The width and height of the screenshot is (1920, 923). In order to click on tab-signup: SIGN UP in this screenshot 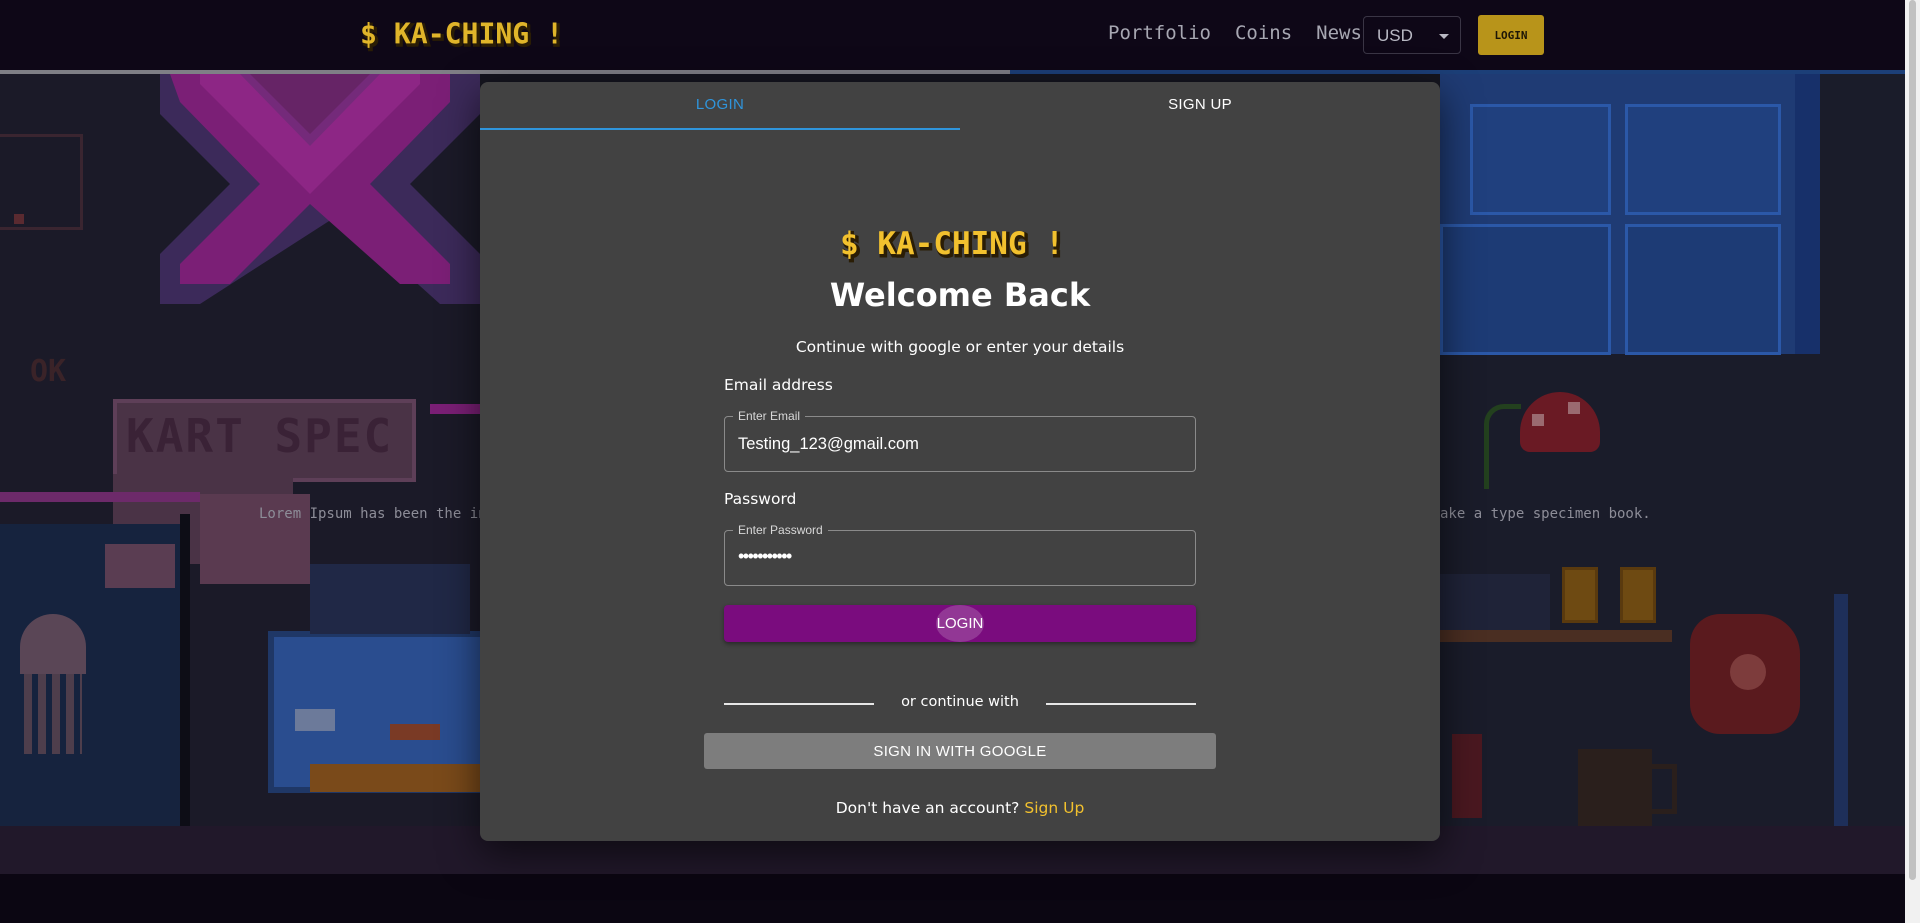, I will do `click(1200, 106)`.